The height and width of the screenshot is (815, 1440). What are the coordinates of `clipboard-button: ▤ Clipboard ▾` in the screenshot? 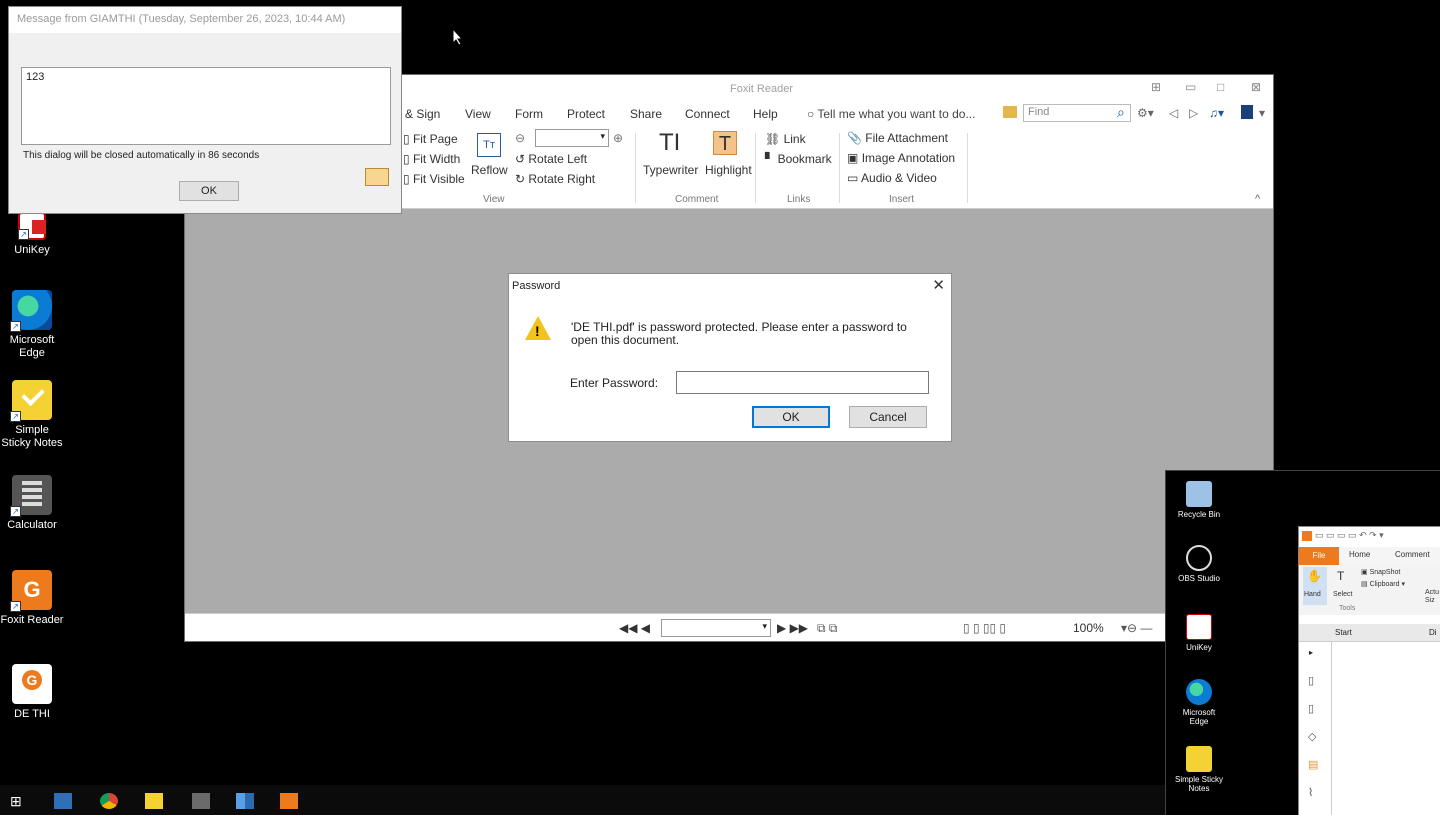 It's located at (1383, 584).